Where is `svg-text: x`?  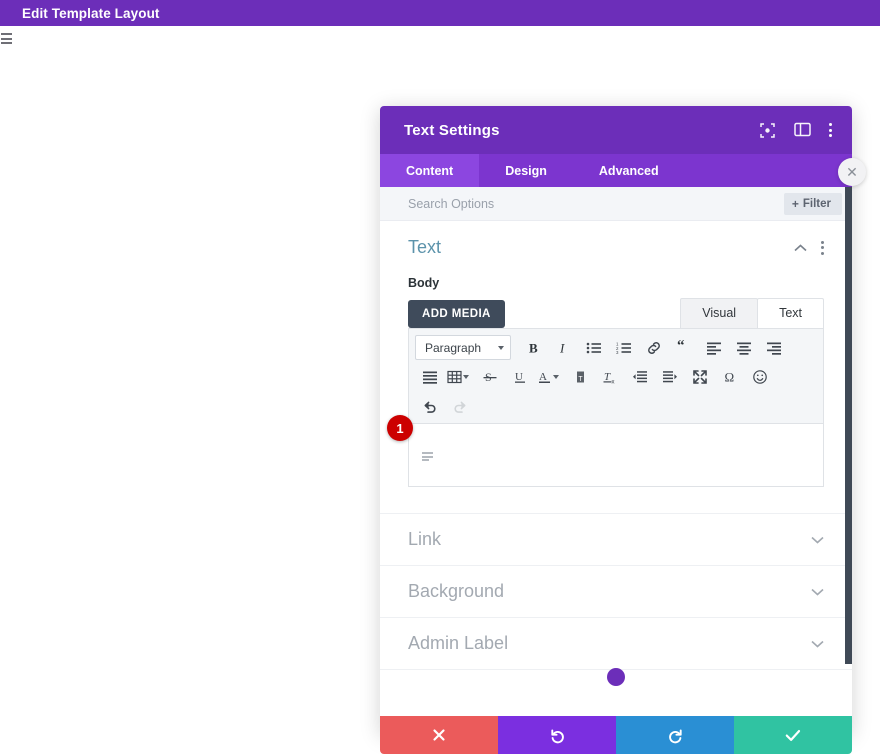
svg-text: x is located at coordinates (613, 382).